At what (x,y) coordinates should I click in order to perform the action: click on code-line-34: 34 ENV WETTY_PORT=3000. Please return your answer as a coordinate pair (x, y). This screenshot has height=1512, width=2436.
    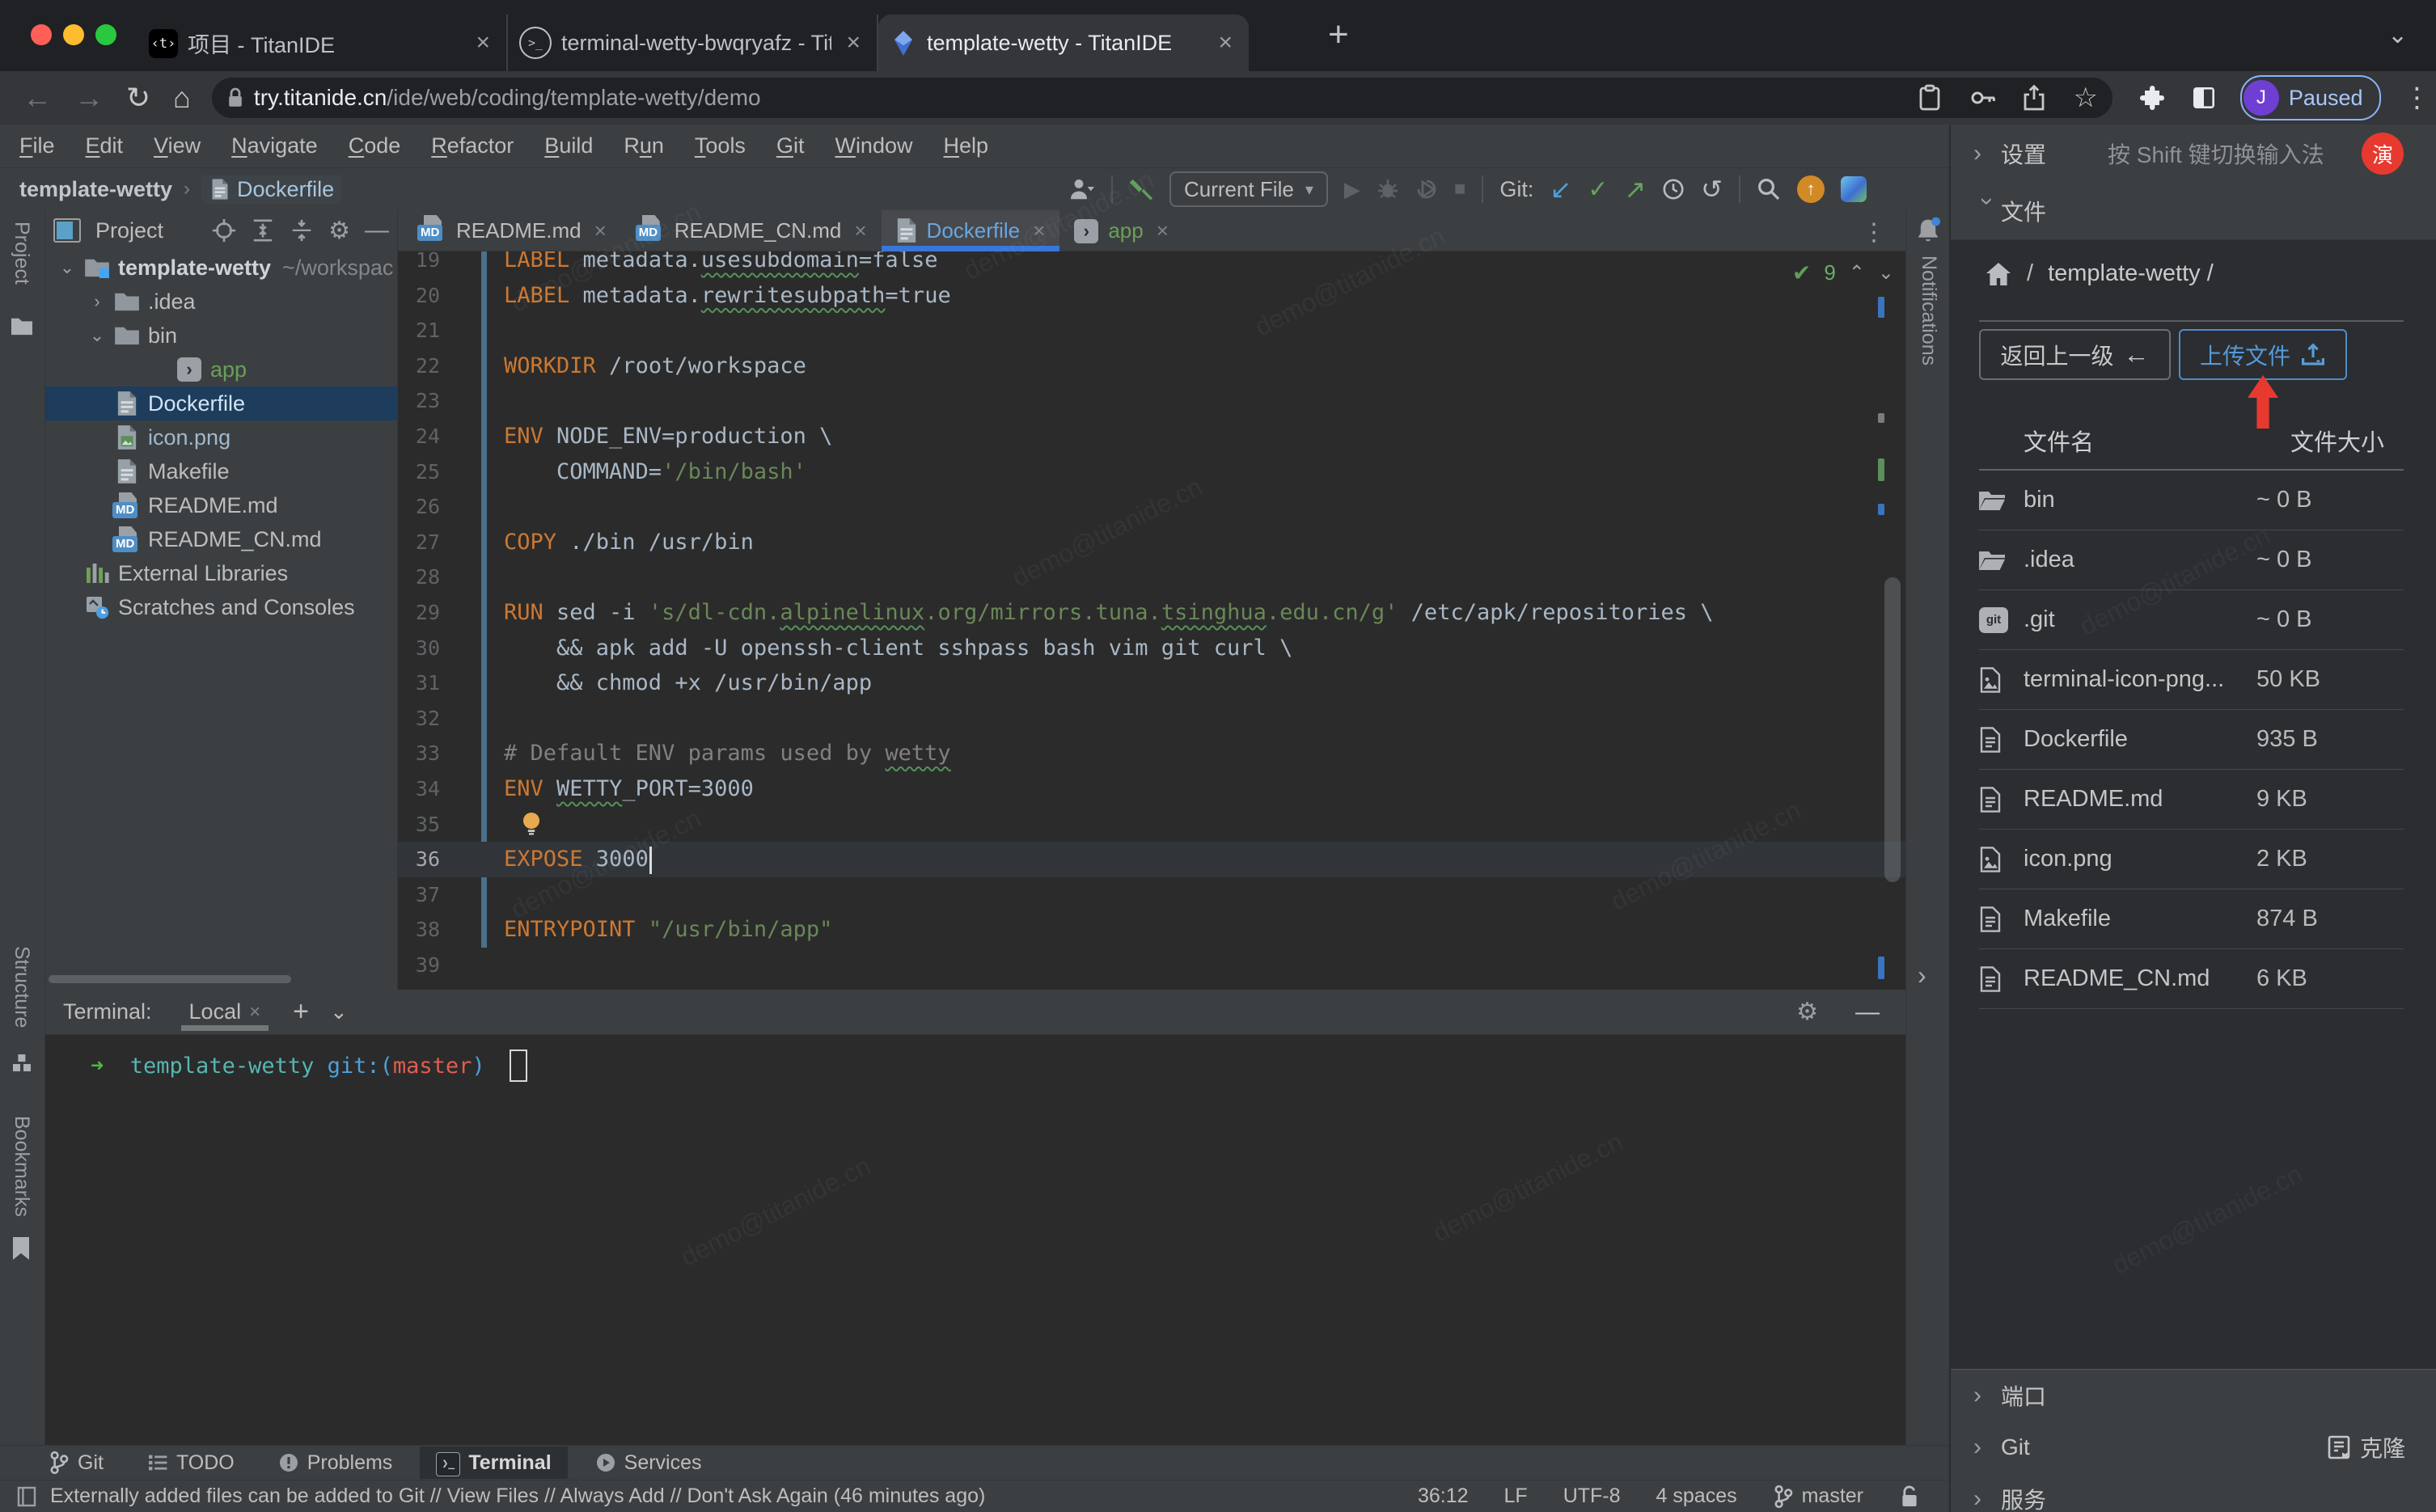
    Looking at the image, I should click on (1151, 789).